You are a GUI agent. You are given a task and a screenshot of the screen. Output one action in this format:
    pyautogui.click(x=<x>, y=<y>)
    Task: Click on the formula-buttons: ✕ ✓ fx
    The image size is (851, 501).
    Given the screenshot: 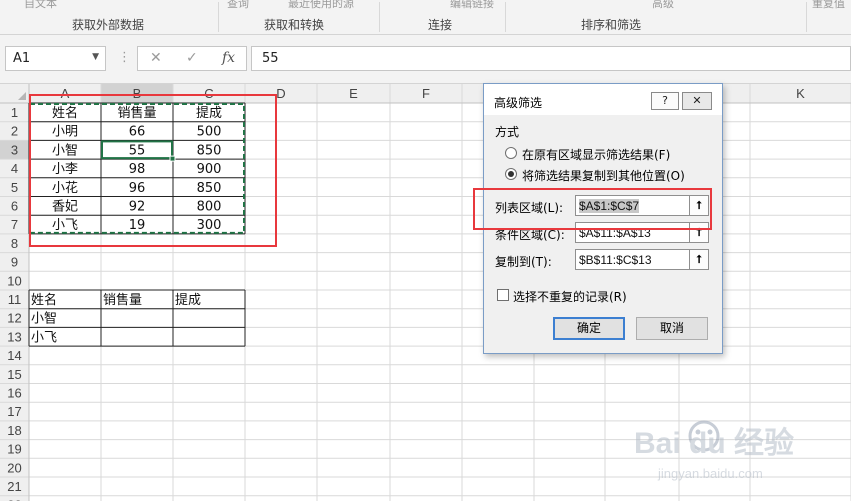 What is the action you would take?
    pyautogui.click(x=192, y=58)
    